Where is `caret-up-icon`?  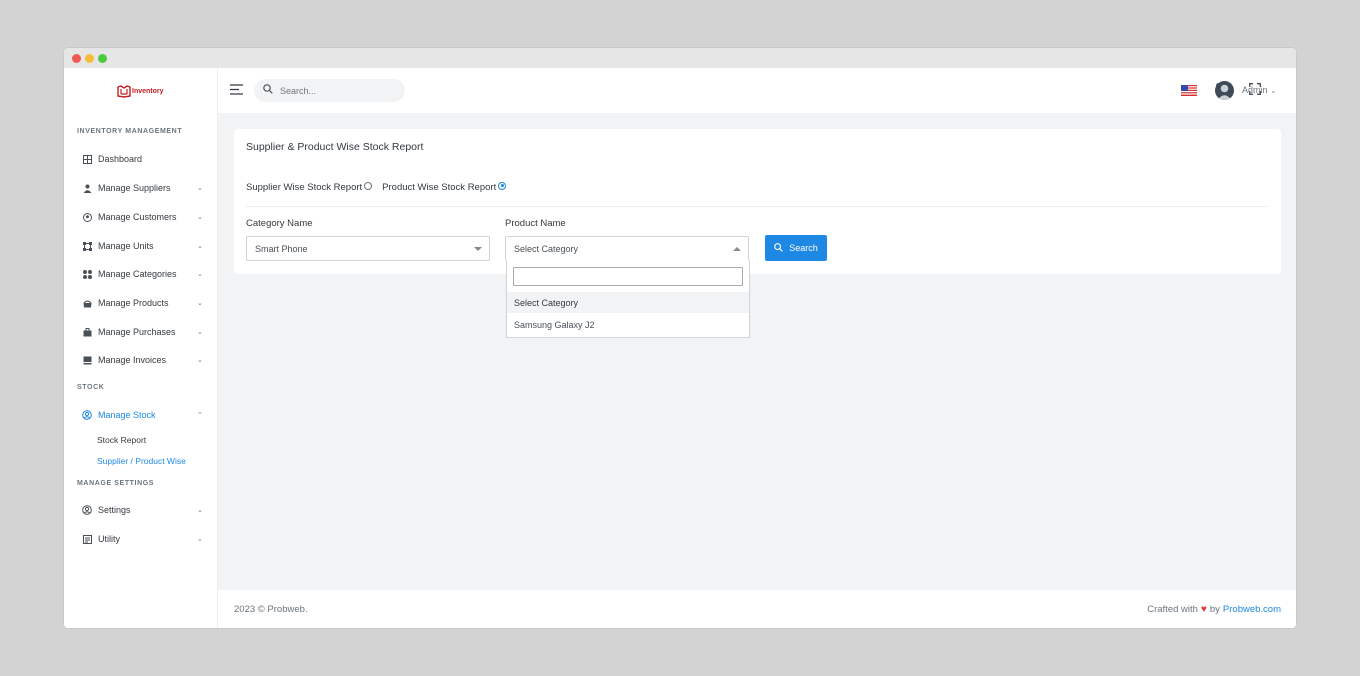 caret-up-icon is located at coordinates (737, 249).